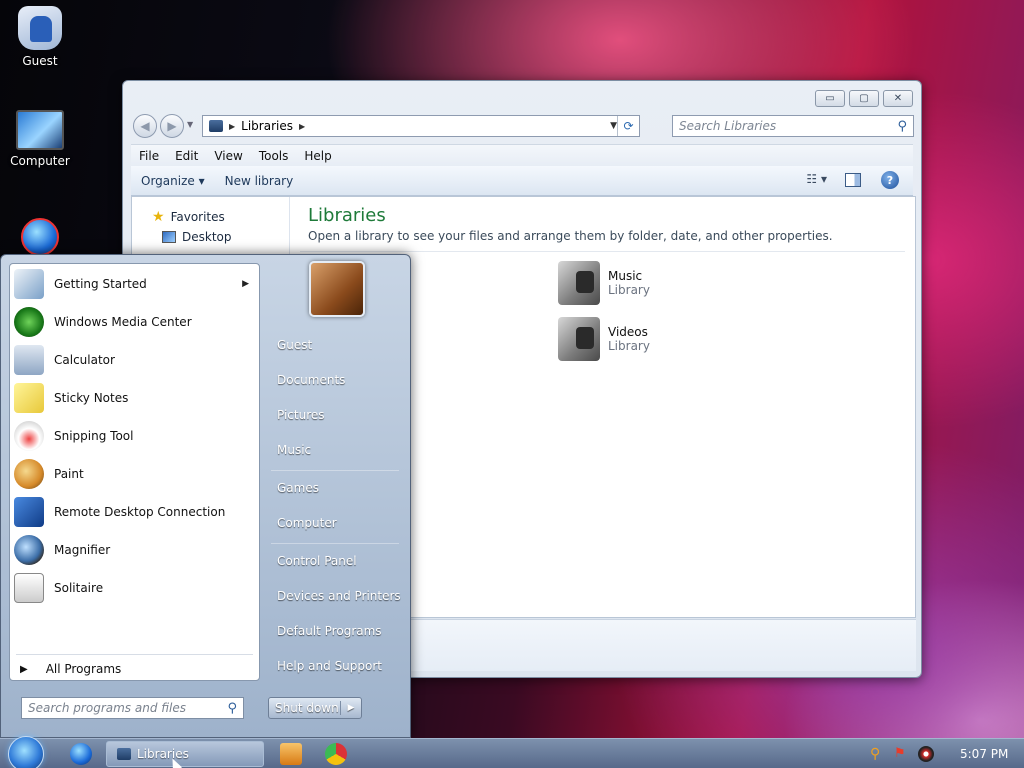 The height and width of the screenshot is (768, 1024). Describe the element at coordinates (613, 126) in the screenshot. I see `address-dropdown-icon: ▼` at that location.